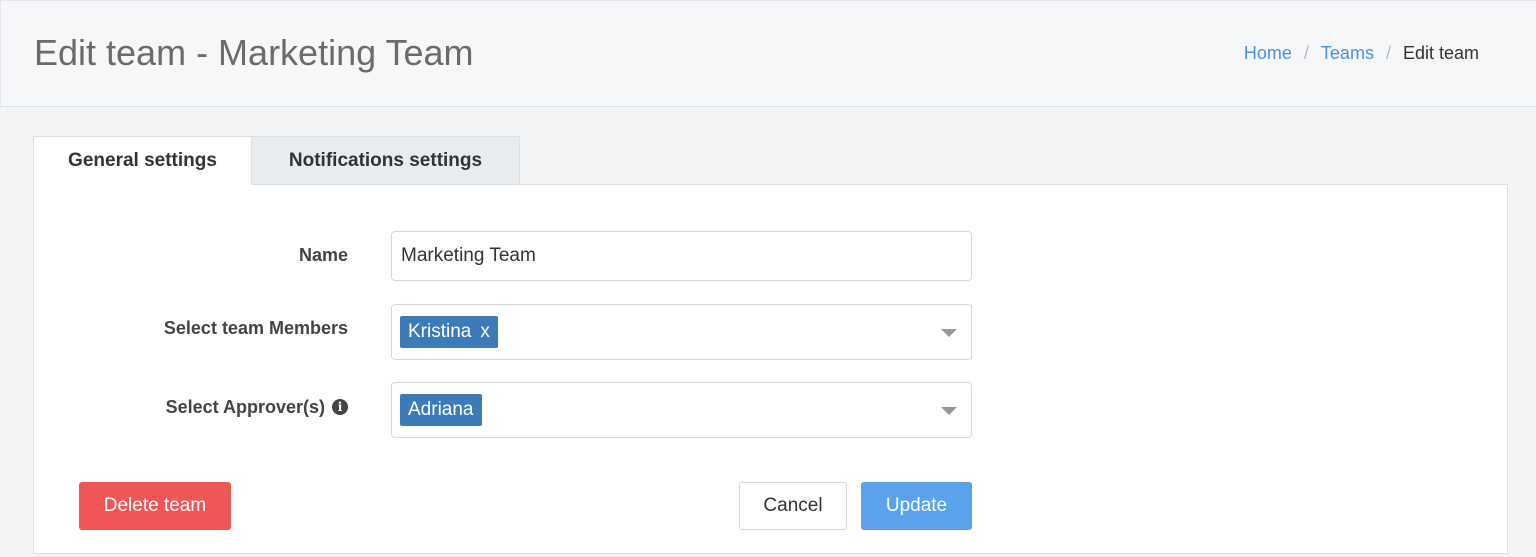 The image size is (1536, 557). What do you see at coordinates (793, 506) in the screenshot?
I see `cancel-button: Cancel` at bounding box center [793, 506].